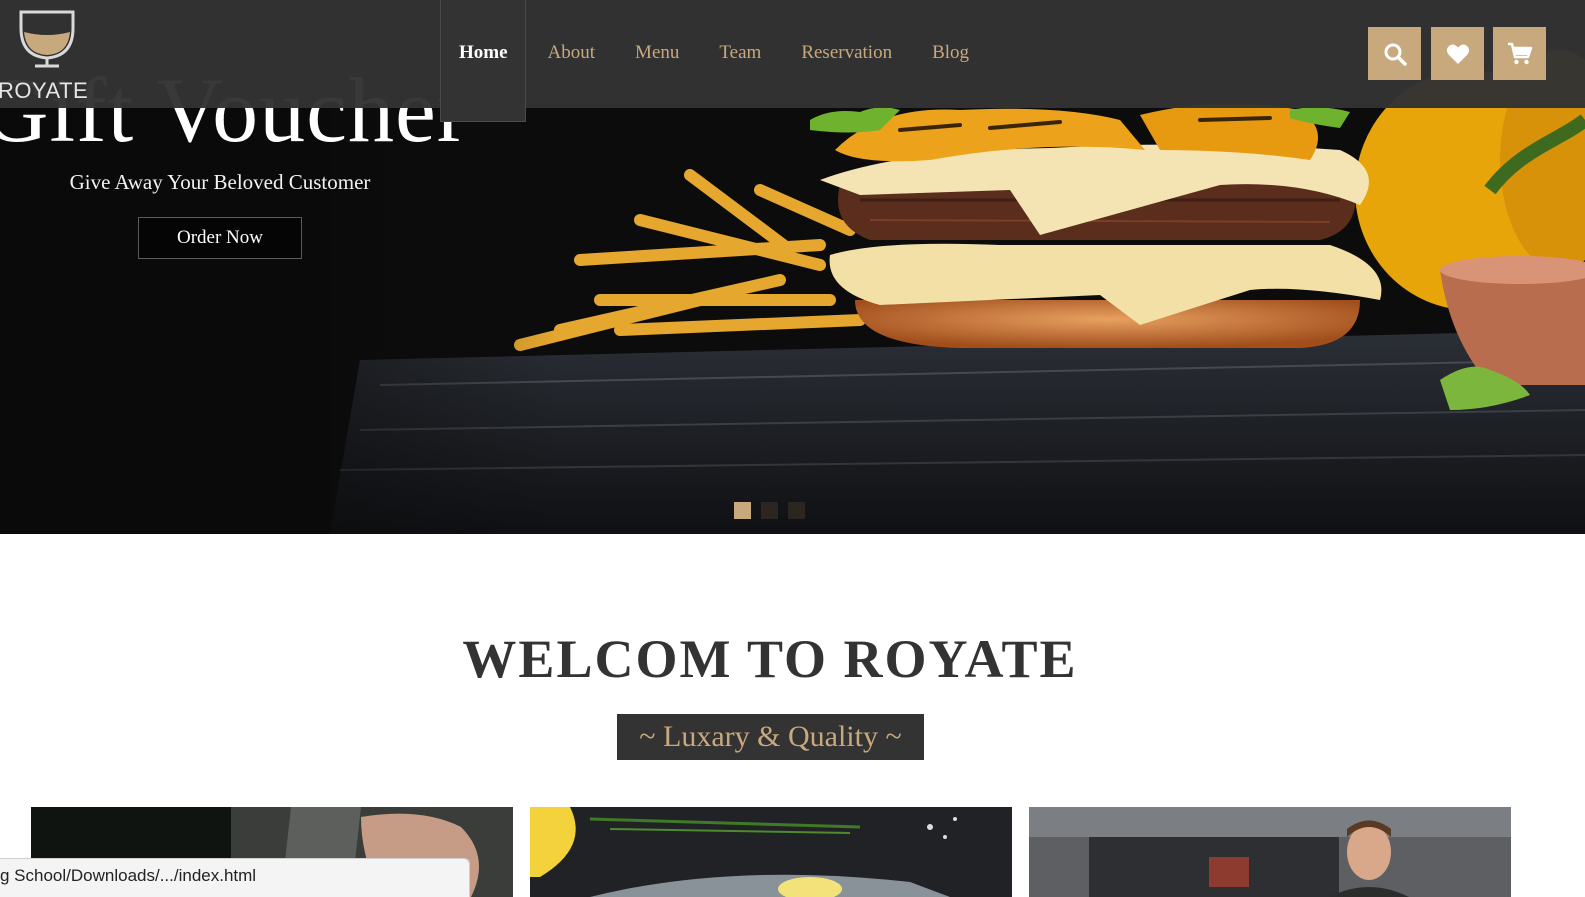 The height and width of the screenshot is (897, 1585). What do you see at coordinates (220, 182) in the screenshot?
I see `hero-subtitle: Give Away Your Beloved Customer` at bounding box center [220, 182].